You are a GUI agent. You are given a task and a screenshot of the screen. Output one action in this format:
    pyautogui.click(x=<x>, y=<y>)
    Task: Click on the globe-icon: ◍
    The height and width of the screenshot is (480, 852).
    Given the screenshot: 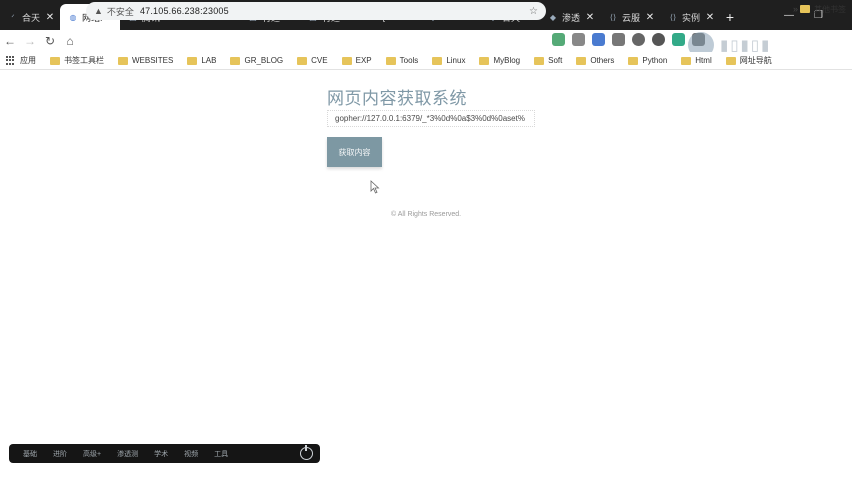 What is the action you would take?
    pyautogui.click(x=73, y=17)
    